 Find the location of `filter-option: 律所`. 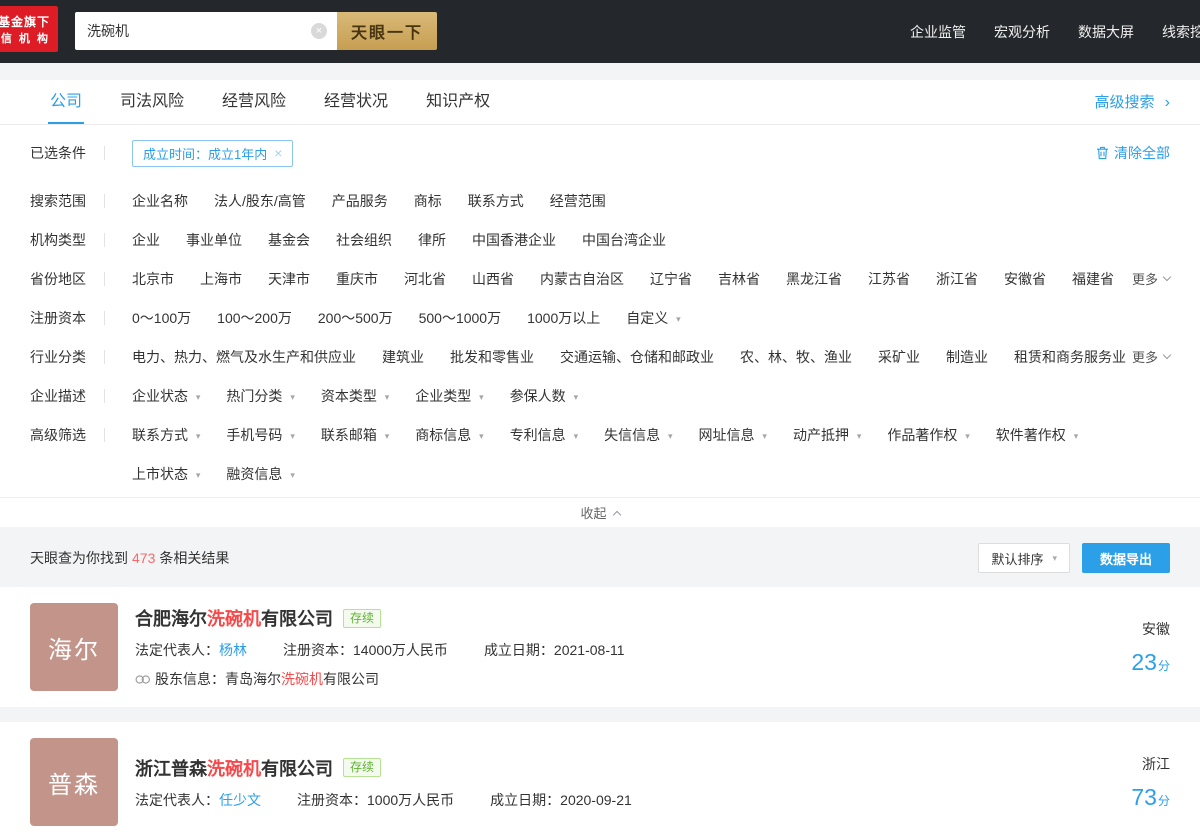

filter-option: 律所 is located at coordinates (432, 240).